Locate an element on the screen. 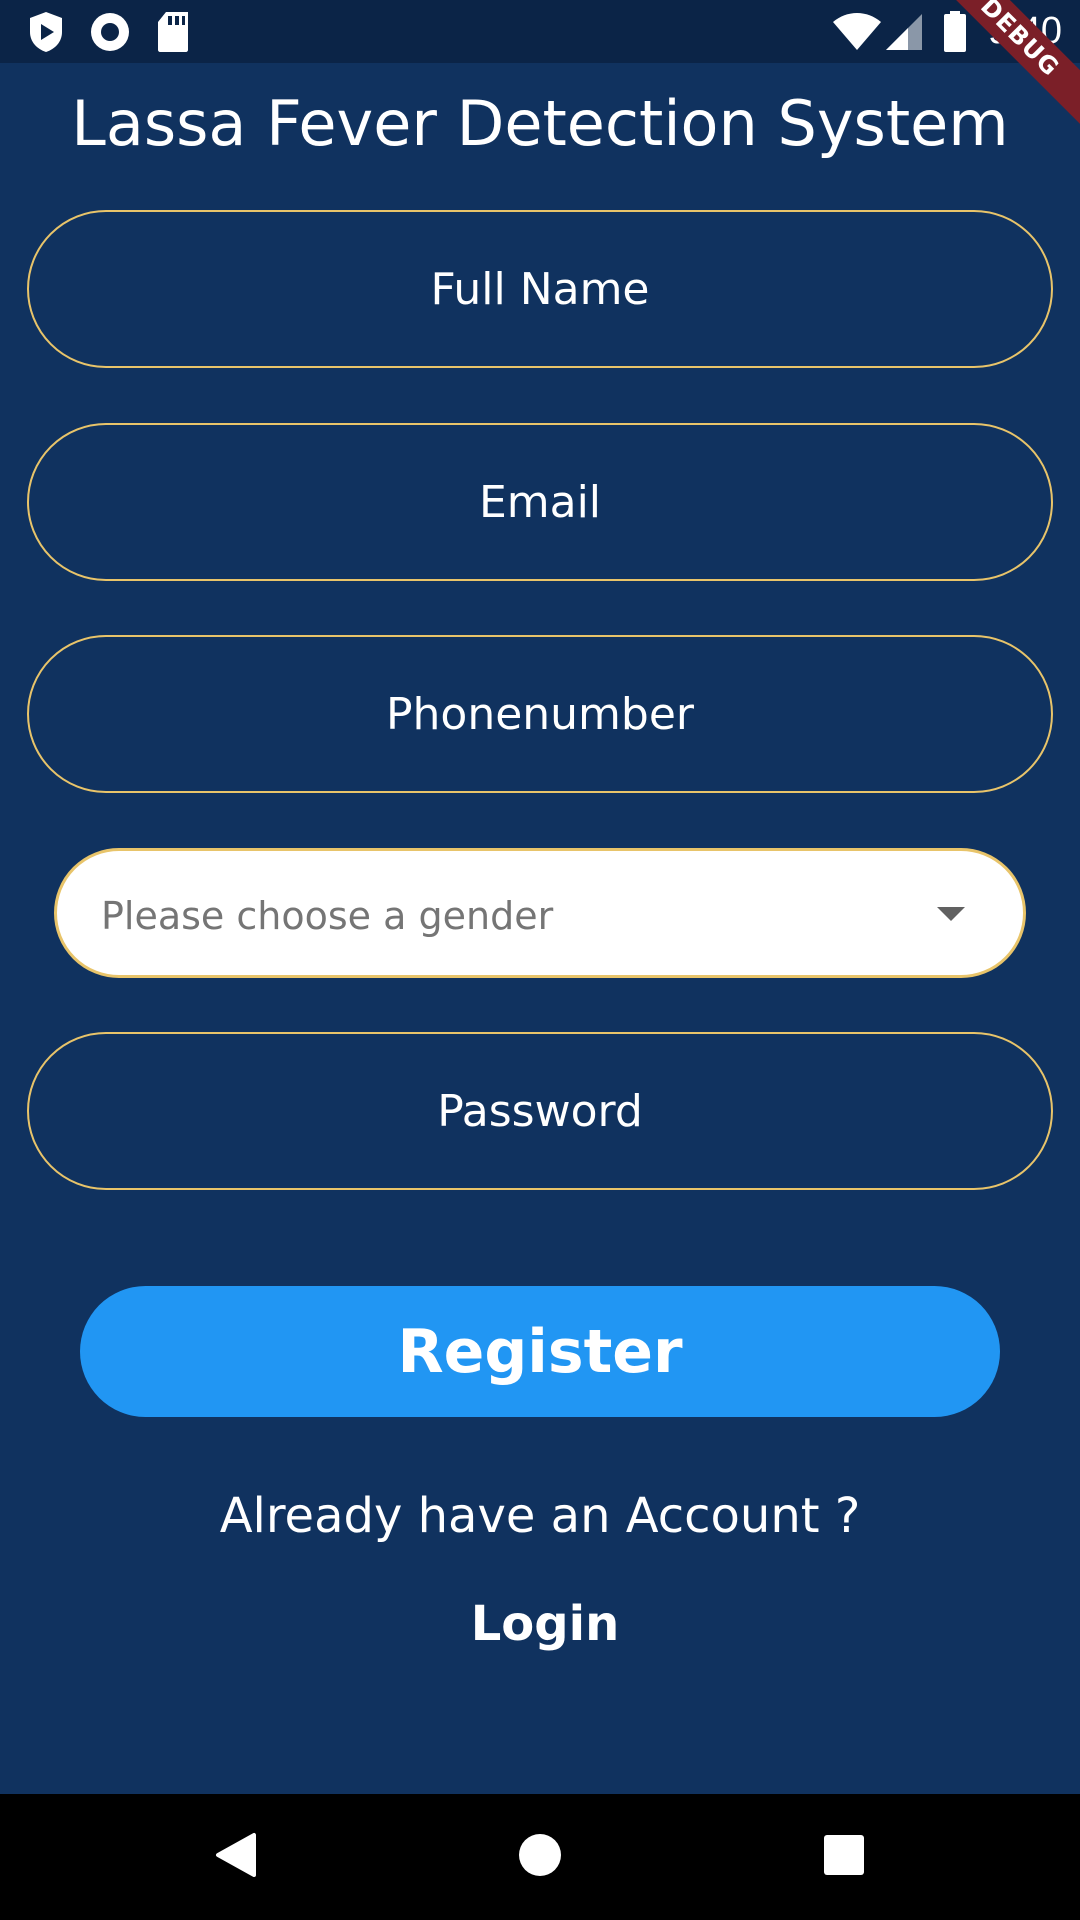  register-button: Register is located at coordinates (540, 1351).